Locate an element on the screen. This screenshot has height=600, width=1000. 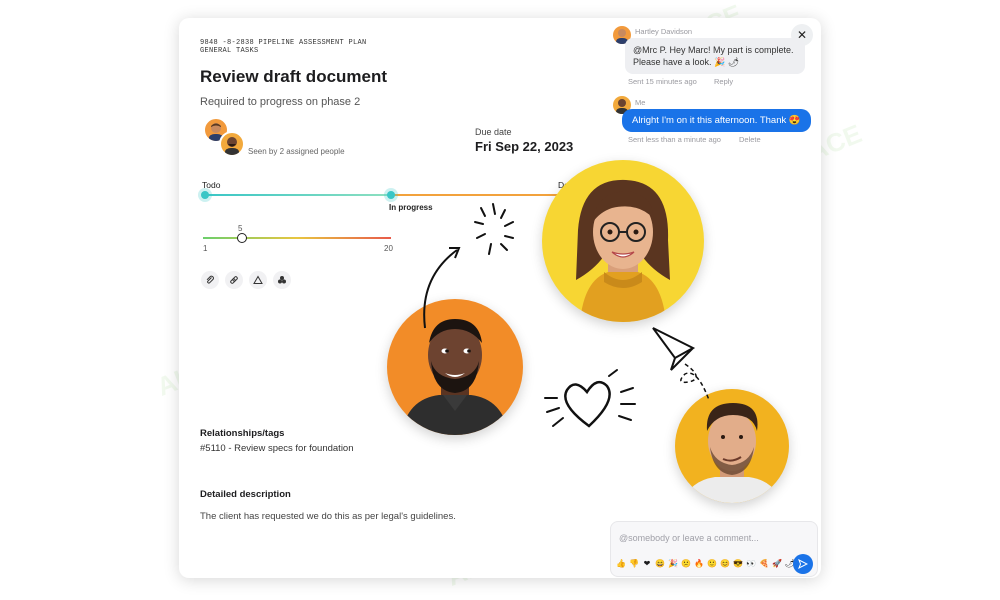
doodle-arrow is located at coordinates (468, 266).